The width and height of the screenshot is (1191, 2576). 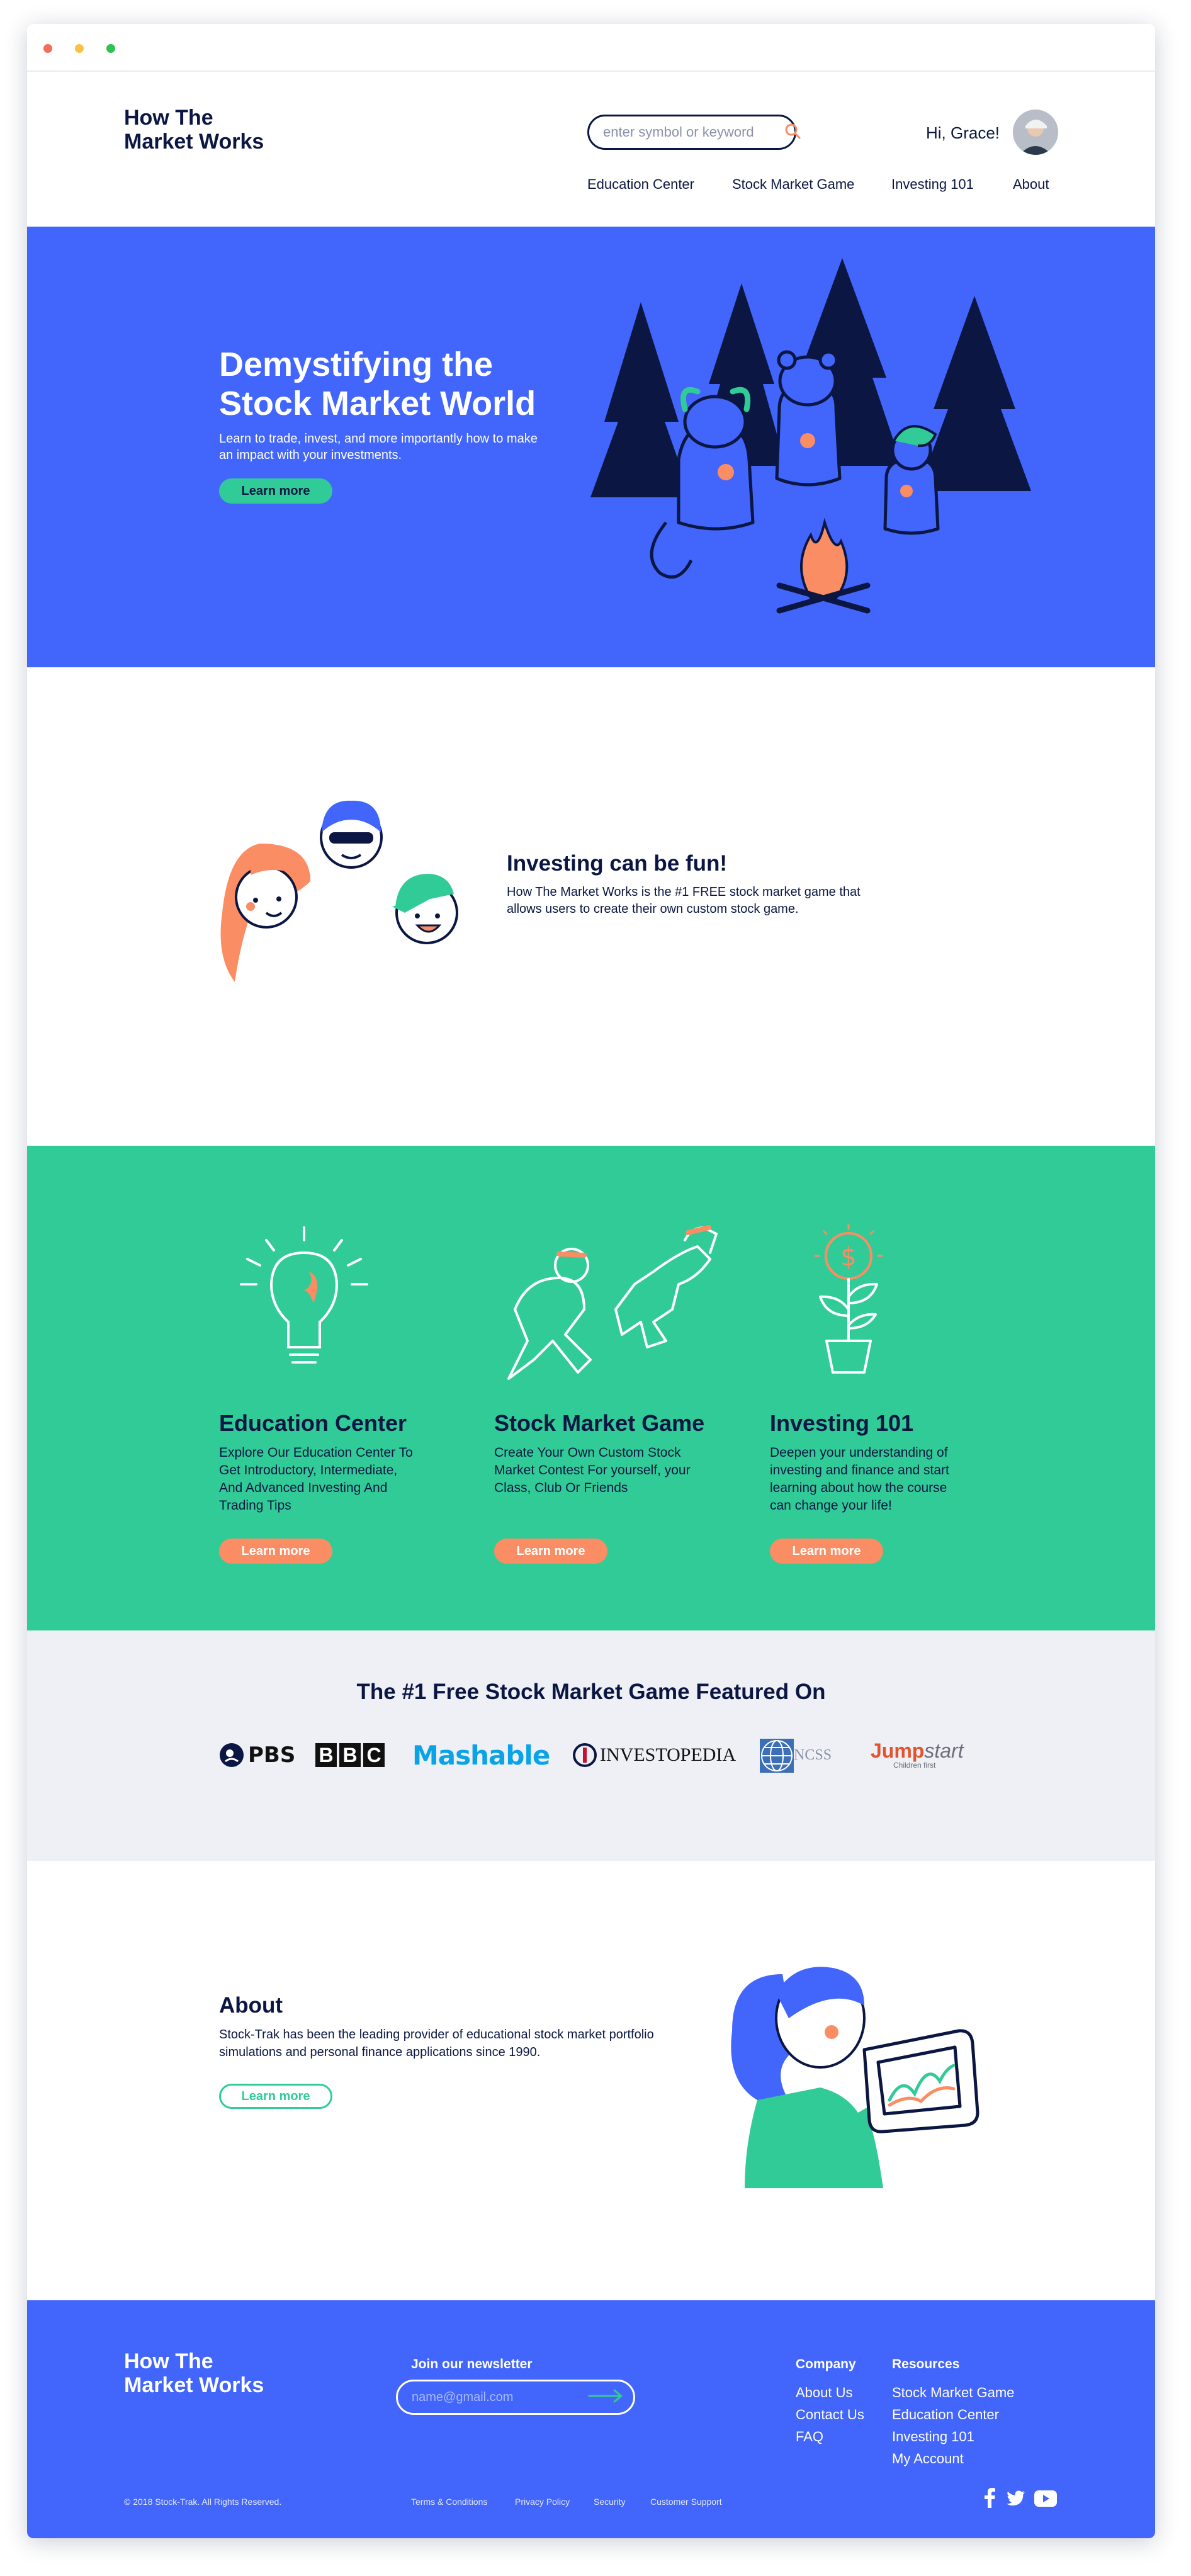 I want to click on feature-title-stock-game: Stock Market Game, so click(x=599, y=1423).